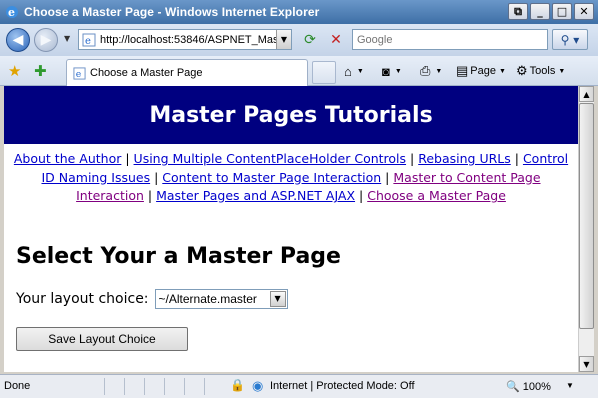 This screenshot has height=398, width=598. What do you see at coordinates (146, 73) in the screenshot?
I see `tab-title: Choose a Master Page` at bounding box center [146, 73].